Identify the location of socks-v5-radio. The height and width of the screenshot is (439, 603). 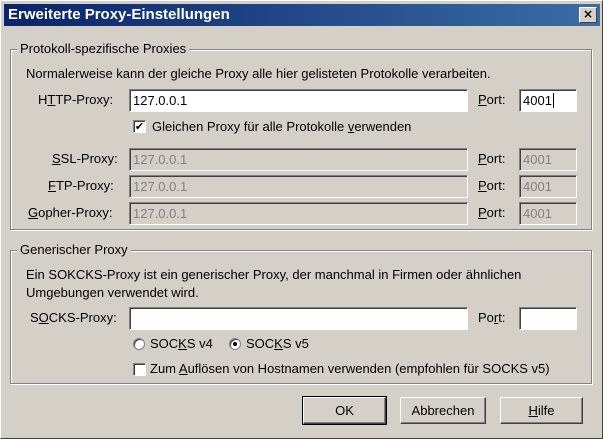
(235, 344).